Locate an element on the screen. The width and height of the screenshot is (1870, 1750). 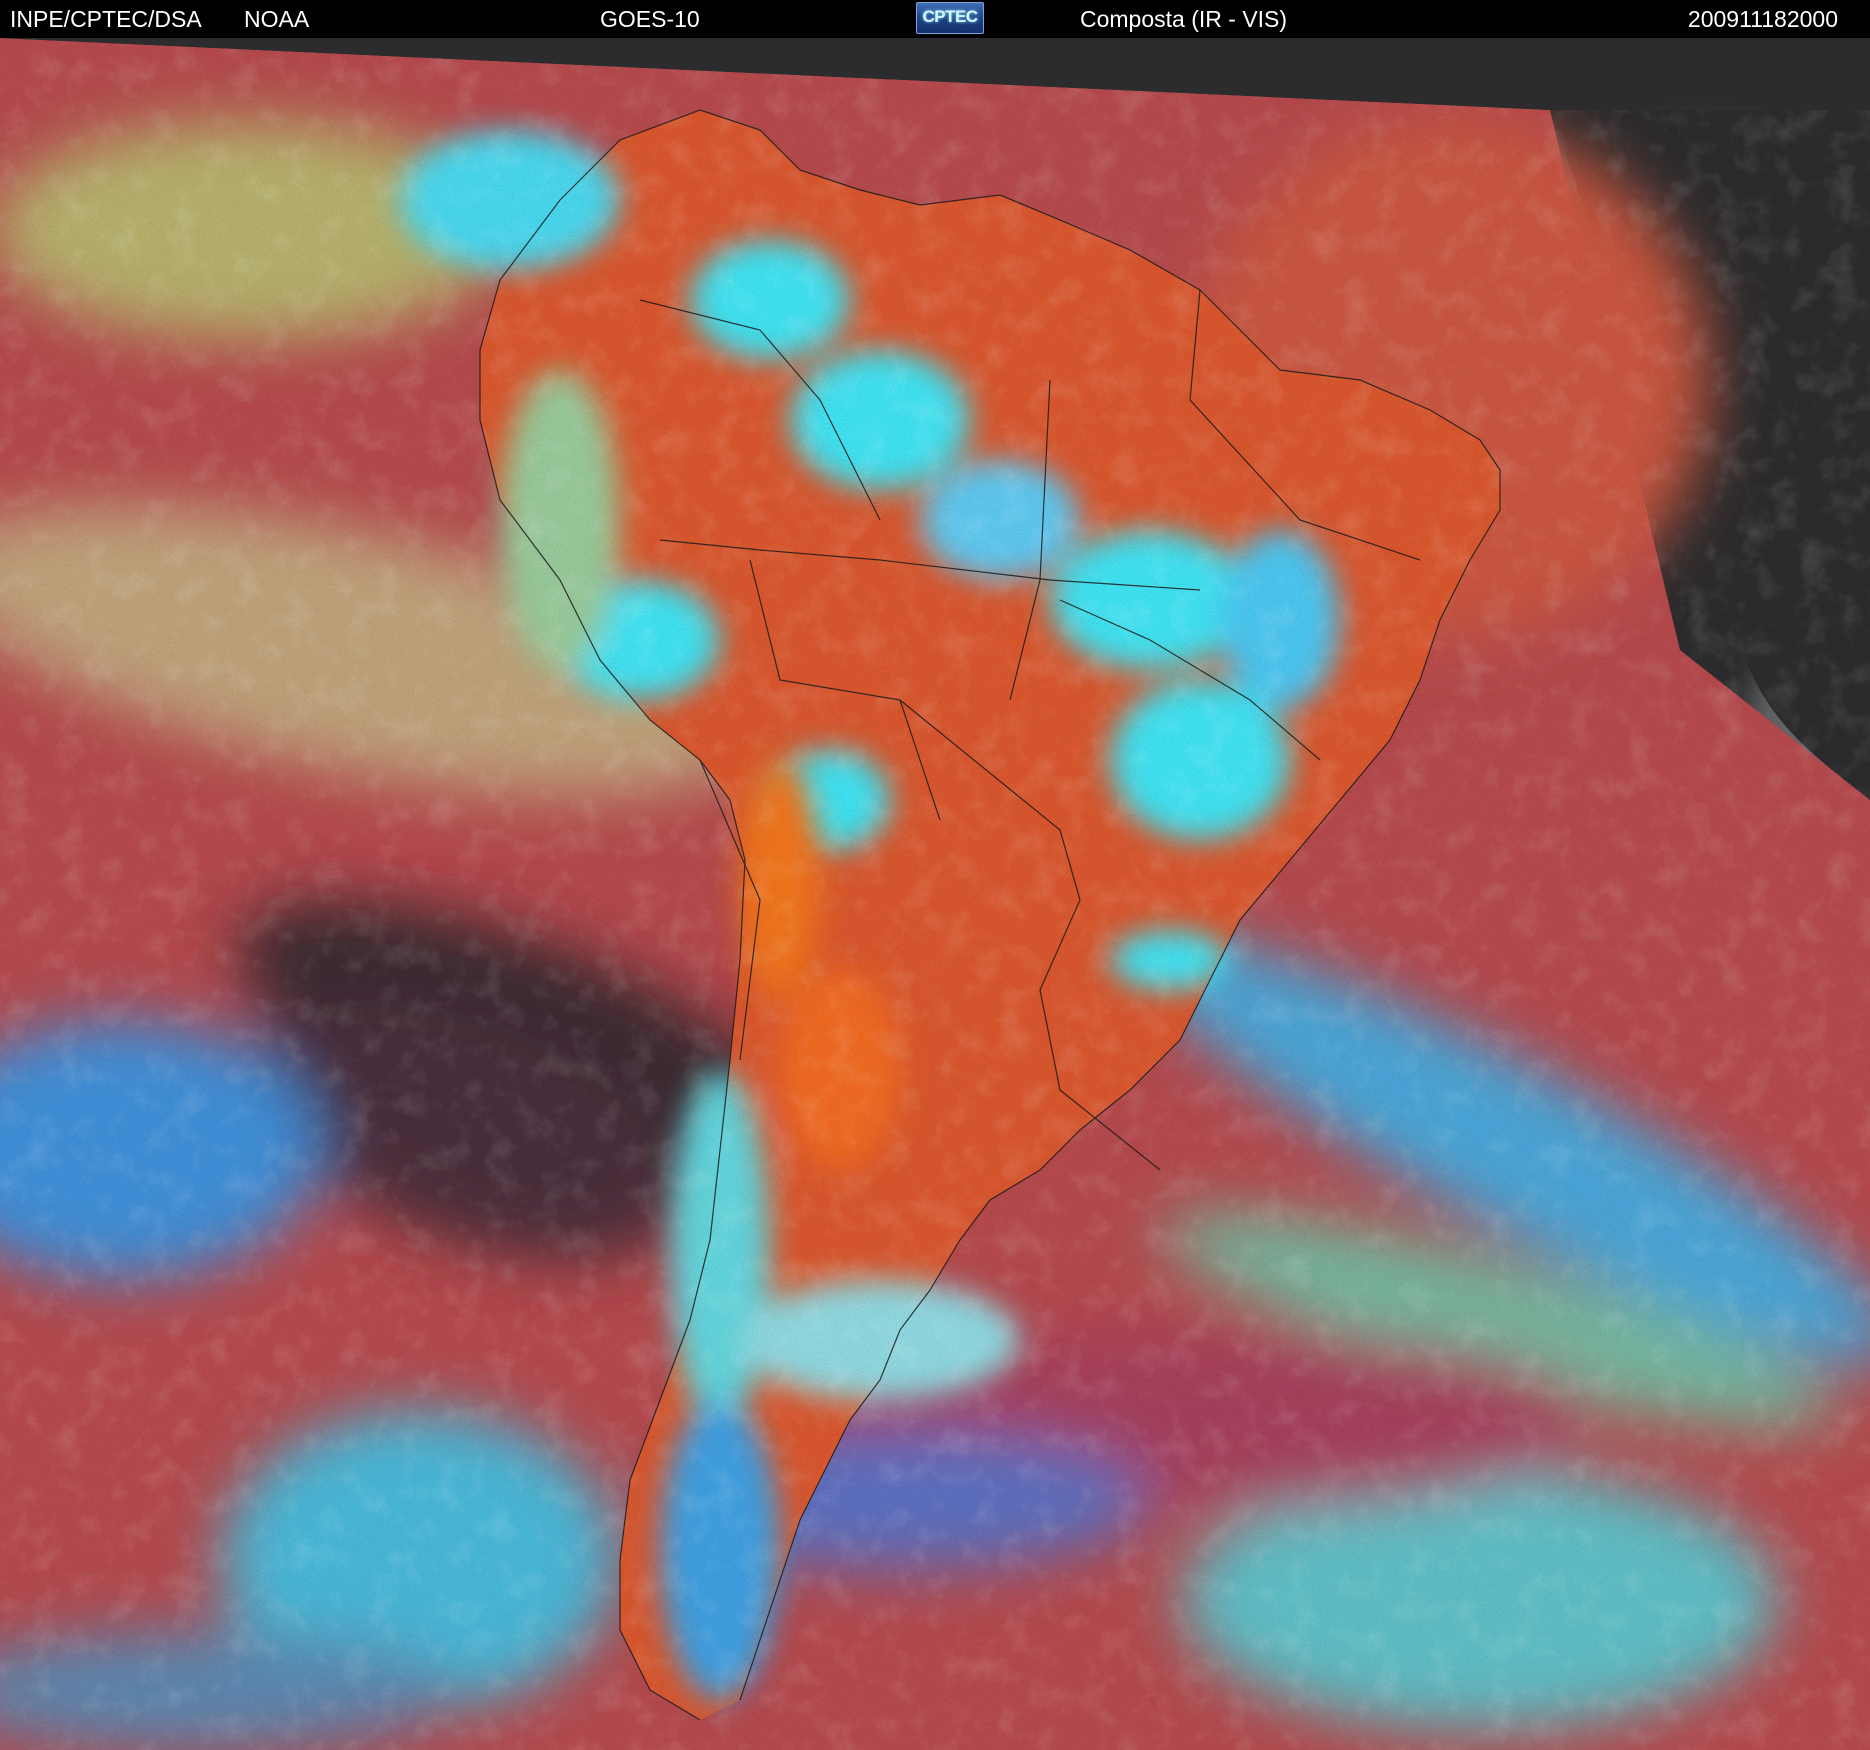
satellite-label: GOES-10 is located at coordinates (650, 19).